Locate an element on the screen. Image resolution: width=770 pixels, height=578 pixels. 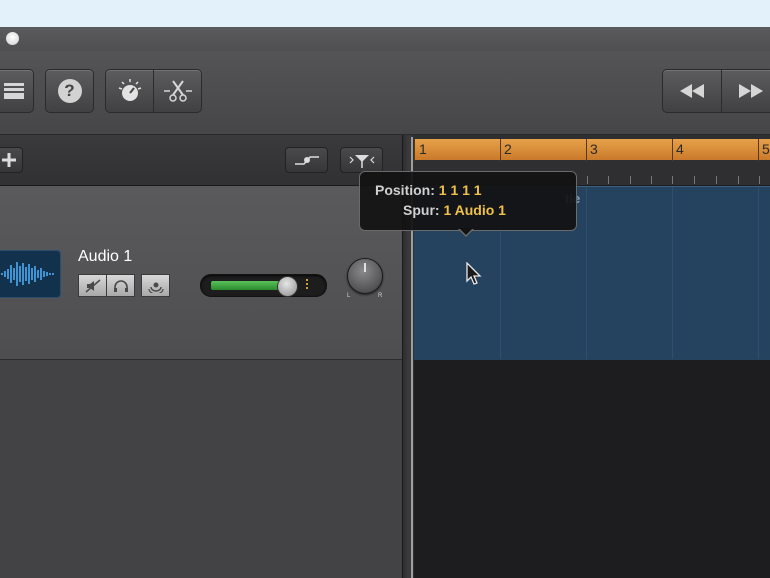
window-control-button is located at coordinates (12, 38).